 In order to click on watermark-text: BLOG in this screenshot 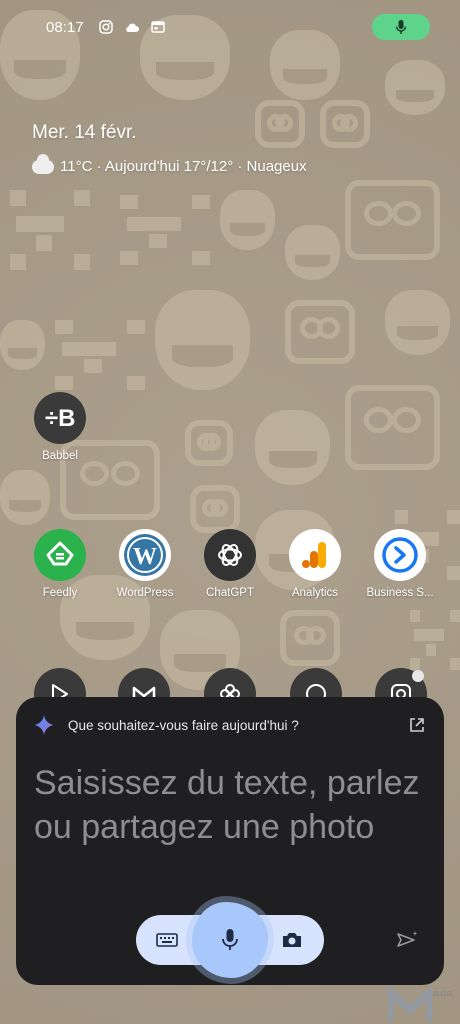, I will do `click(442, 994)`.